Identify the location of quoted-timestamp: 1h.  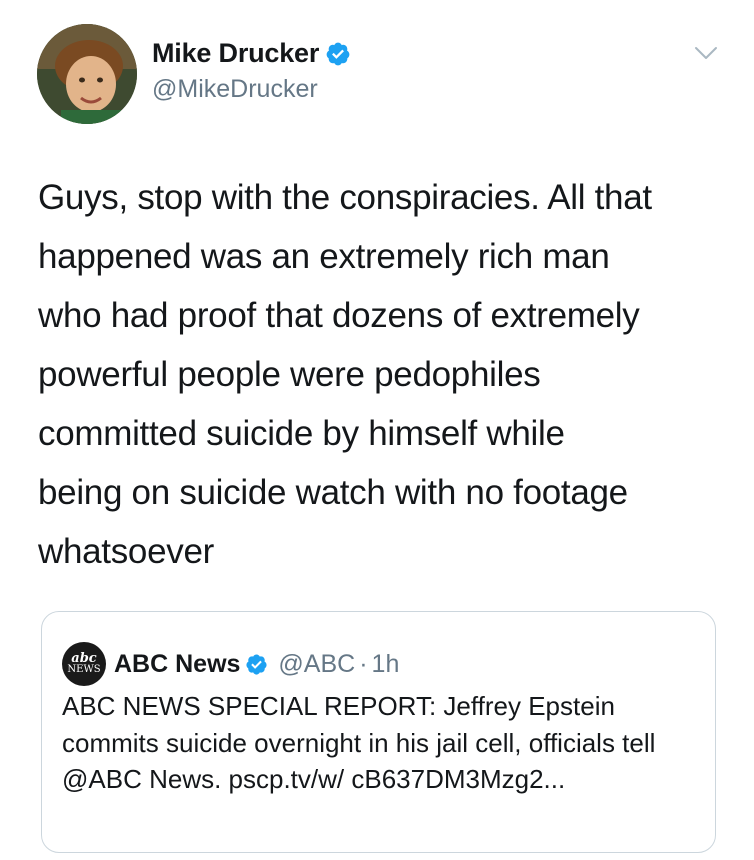
(385, 663).